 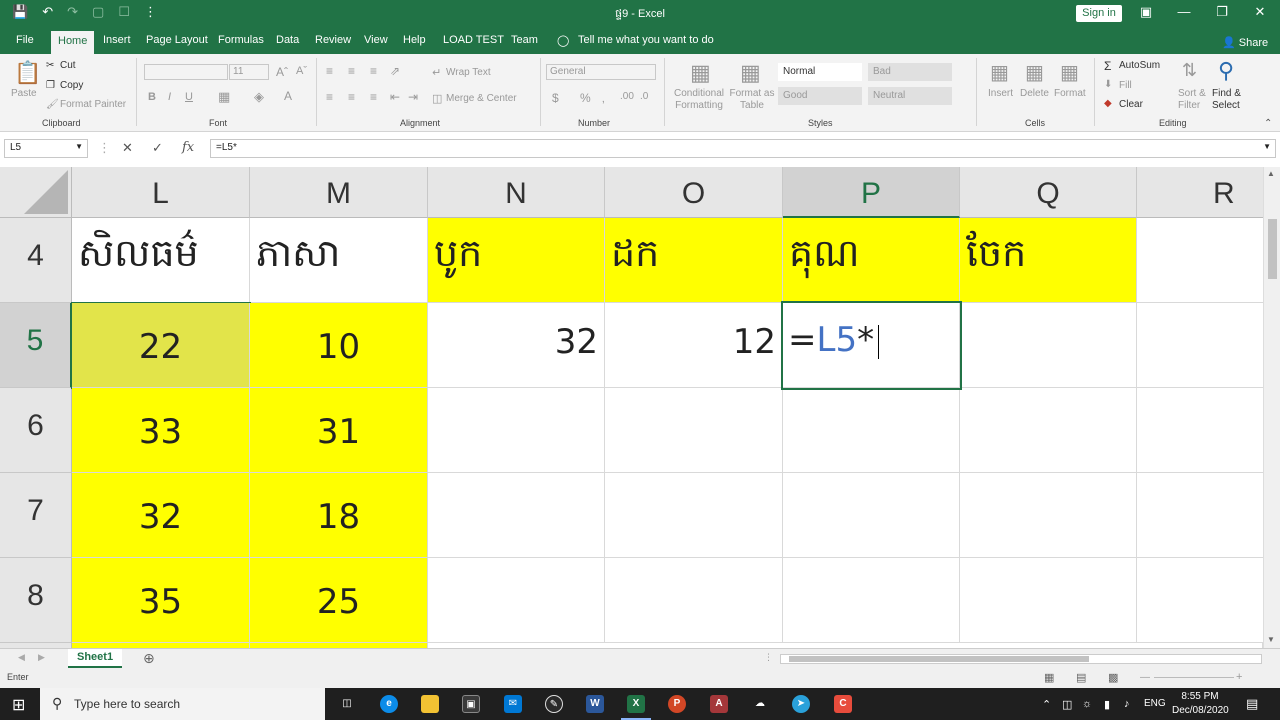 What do you see at coordinates (1145, 677) in the screenshot?
I see `zoom-out-icon: —` at bounding box center [1145, 677].